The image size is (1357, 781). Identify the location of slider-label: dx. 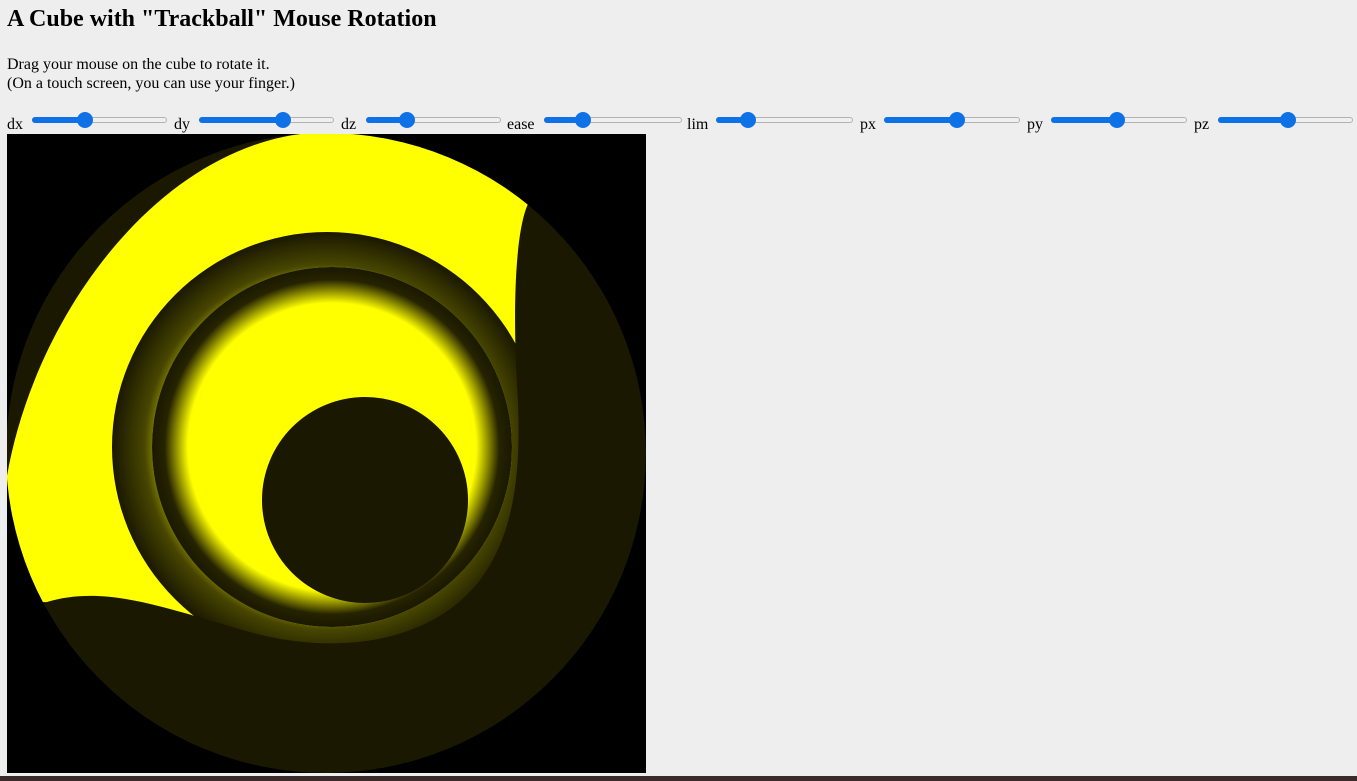
(15, 124).